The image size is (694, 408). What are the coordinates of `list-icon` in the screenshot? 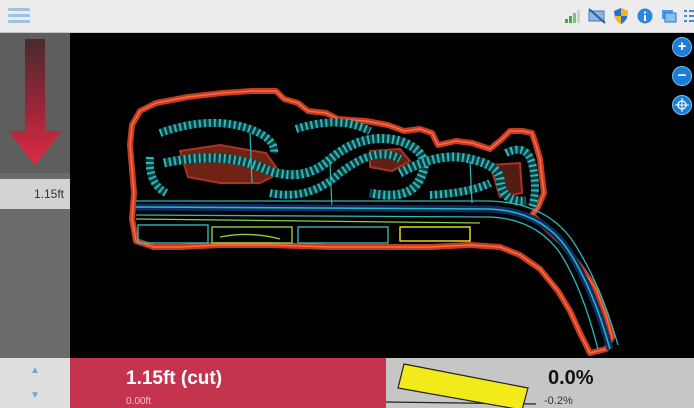 It's located at (689, 16).